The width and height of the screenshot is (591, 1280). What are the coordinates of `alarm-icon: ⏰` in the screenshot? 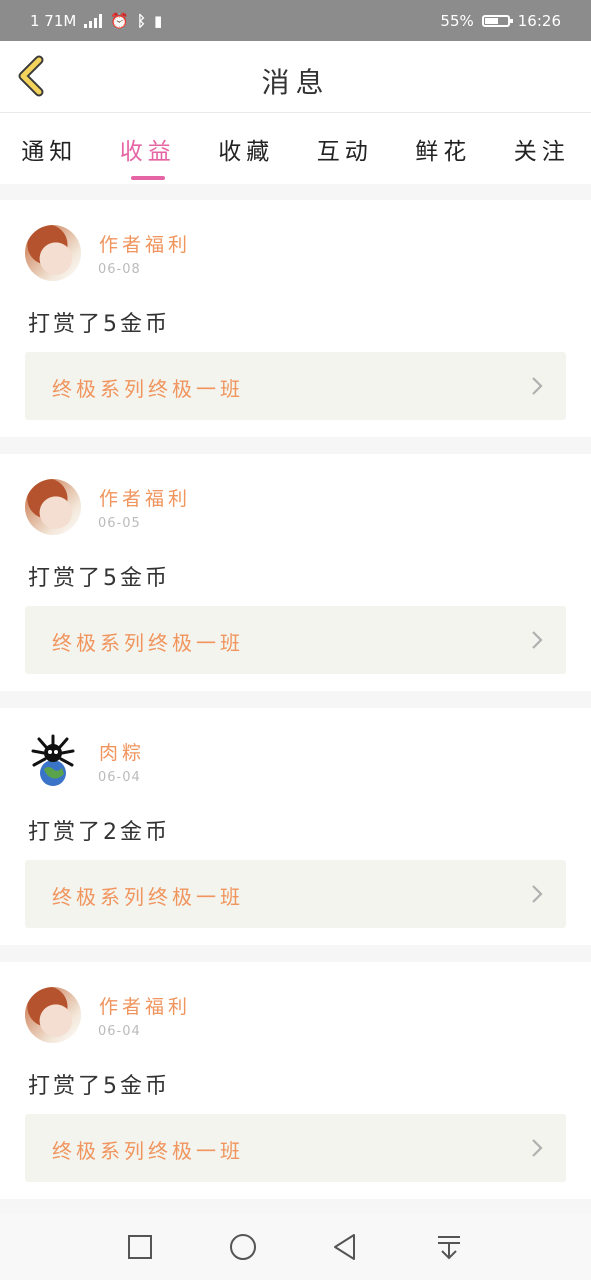 It's located at (120, 20).